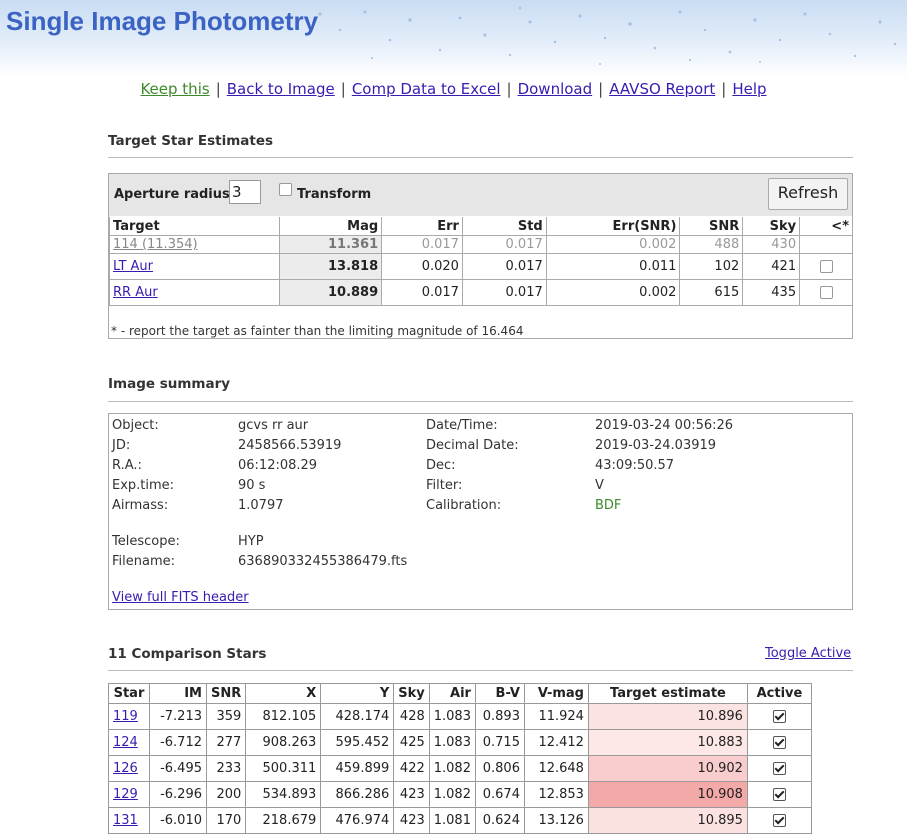  I want to click on col-fainter: <*, so click(825, 226).